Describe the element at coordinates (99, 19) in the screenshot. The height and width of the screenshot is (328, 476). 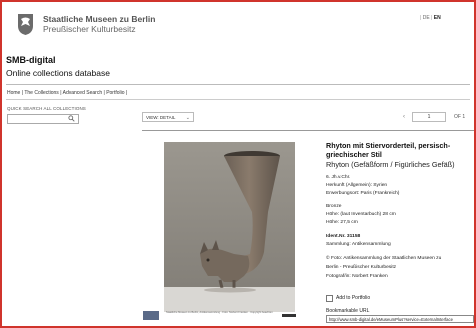
I see `org-name: Staatliche Museen zu Berlin` at that location.